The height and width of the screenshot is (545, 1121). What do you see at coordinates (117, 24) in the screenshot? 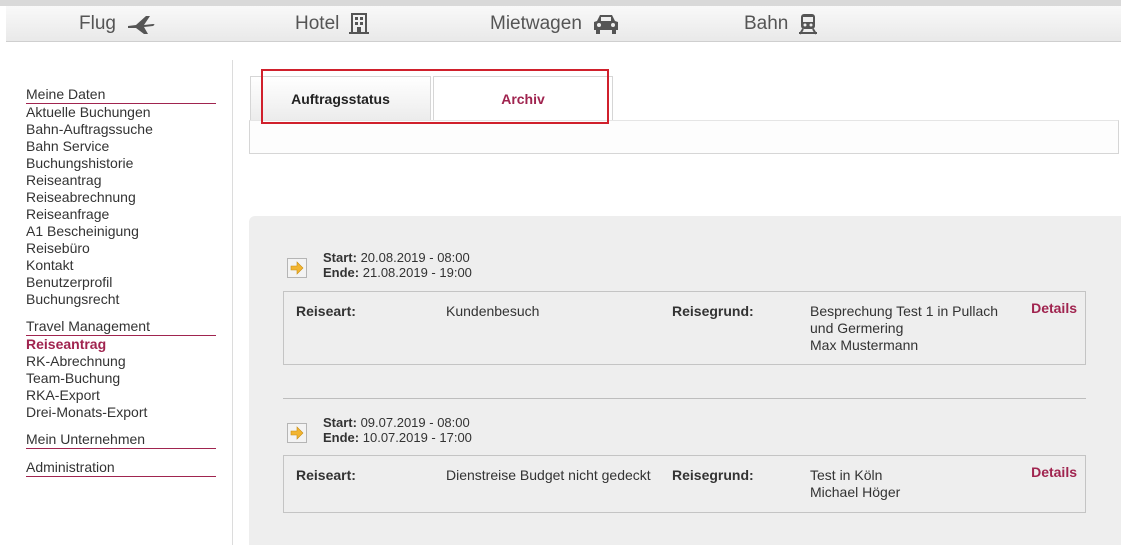
I see `nav-flug: Flug` at bounding box center [117, 24].